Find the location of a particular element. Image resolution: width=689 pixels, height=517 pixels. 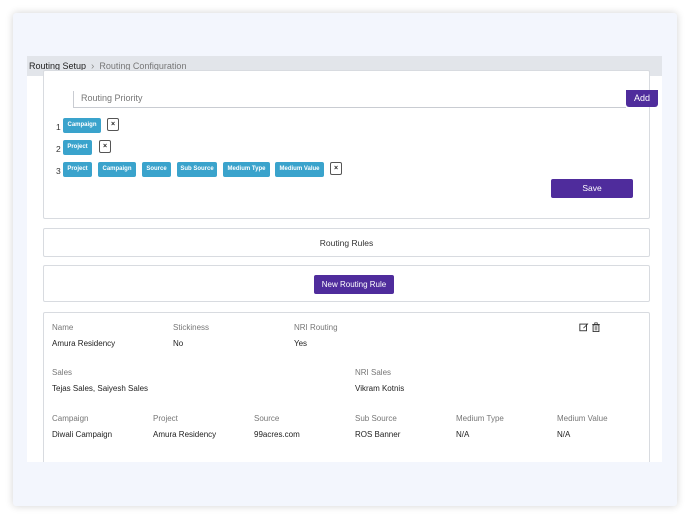

rule-sales-label: Sales is located at coordinates (62, 372).